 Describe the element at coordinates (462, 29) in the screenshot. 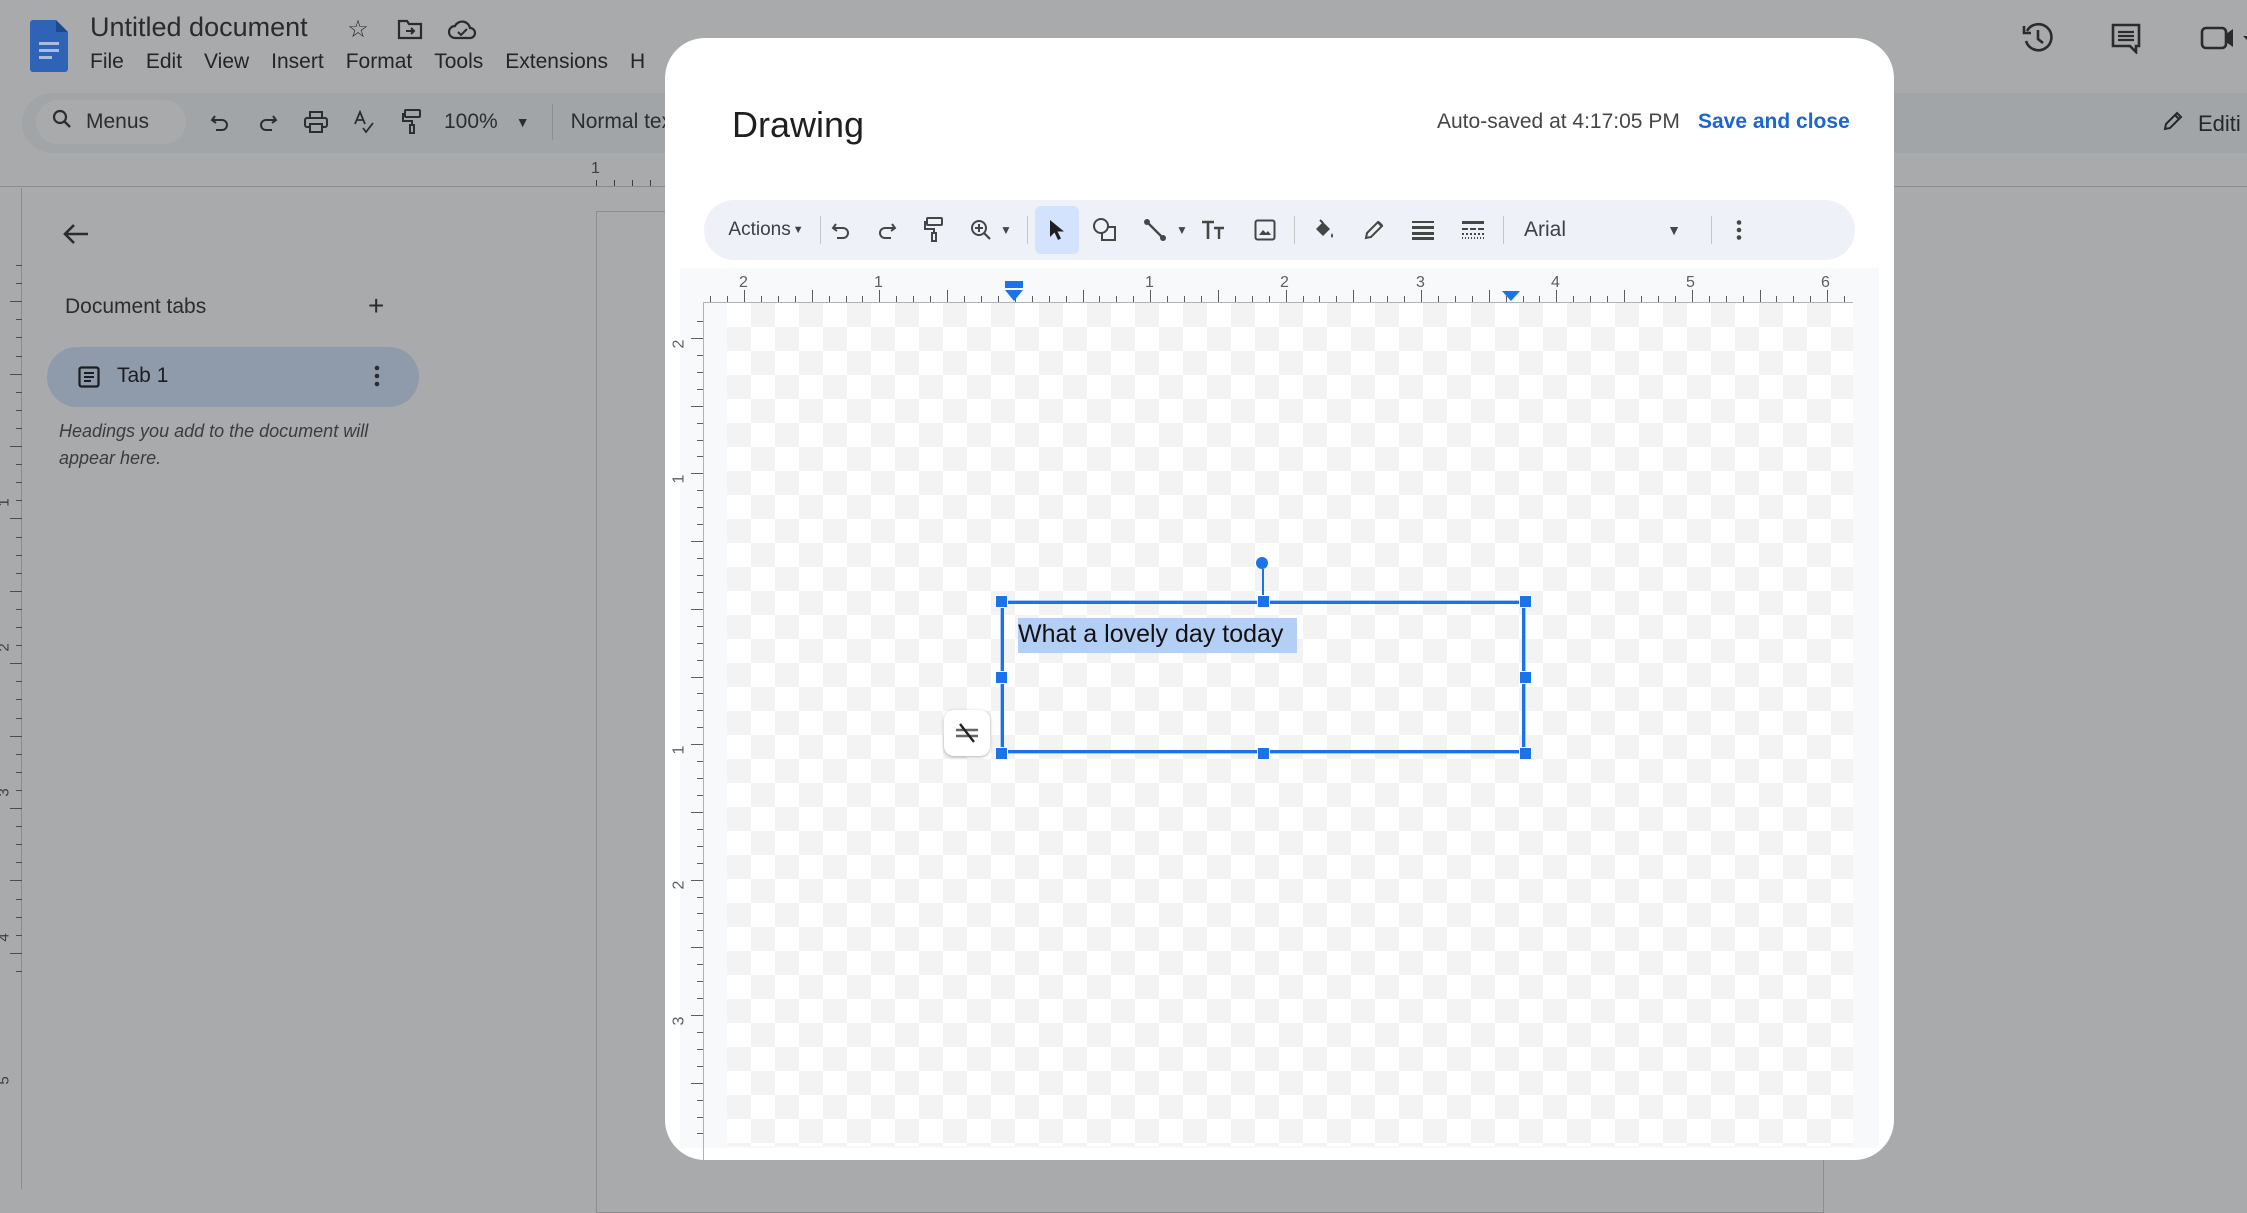

I see `cloud-saved-icon` at that location.